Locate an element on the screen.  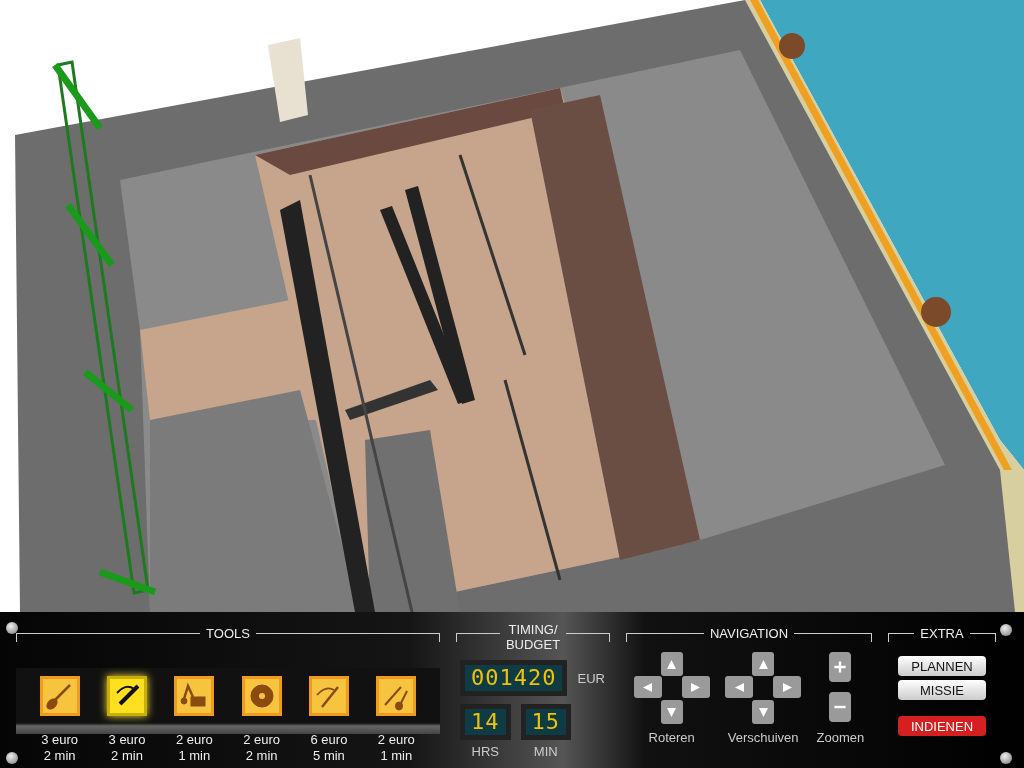
navigation-label: Verschuiven is located at coordinates (763, 737).